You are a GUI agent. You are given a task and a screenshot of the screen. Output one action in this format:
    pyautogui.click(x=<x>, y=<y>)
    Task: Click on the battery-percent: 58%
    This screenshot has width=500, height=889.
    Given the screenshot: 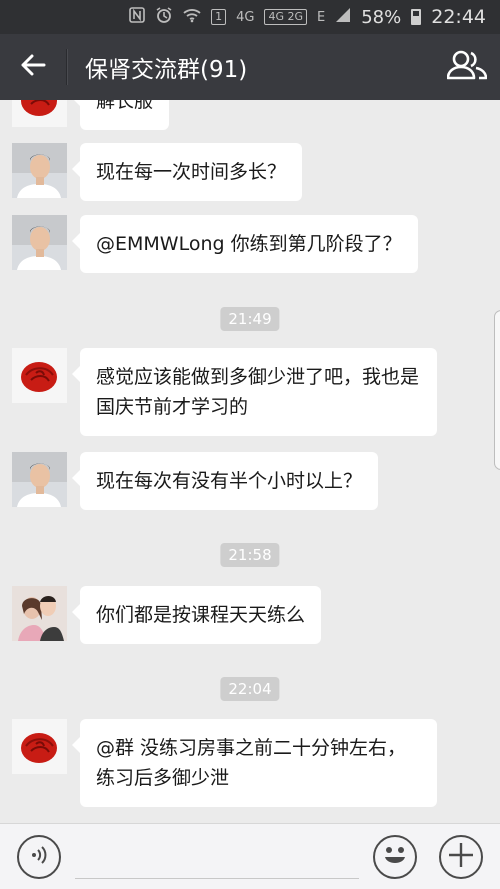 What is the action you would take?
    pyautogui.click(x=381, y=17)
    